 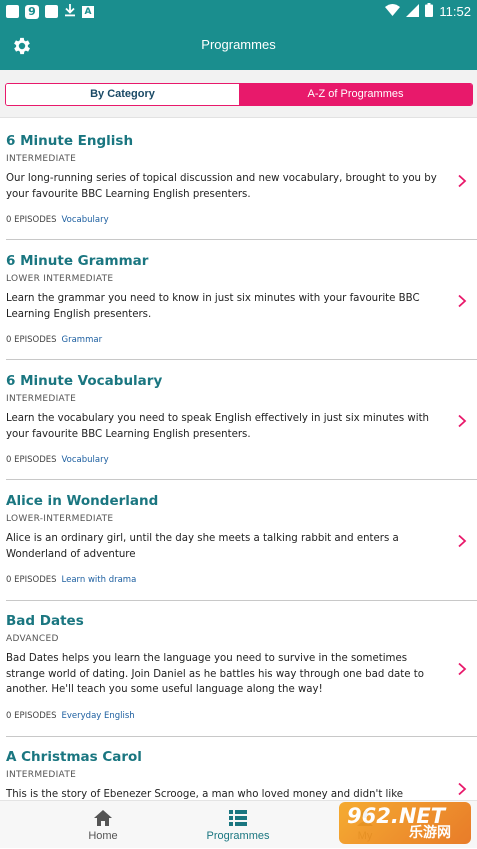 I want to click on tab-by-category: By Category, so click(x=122, y=94).